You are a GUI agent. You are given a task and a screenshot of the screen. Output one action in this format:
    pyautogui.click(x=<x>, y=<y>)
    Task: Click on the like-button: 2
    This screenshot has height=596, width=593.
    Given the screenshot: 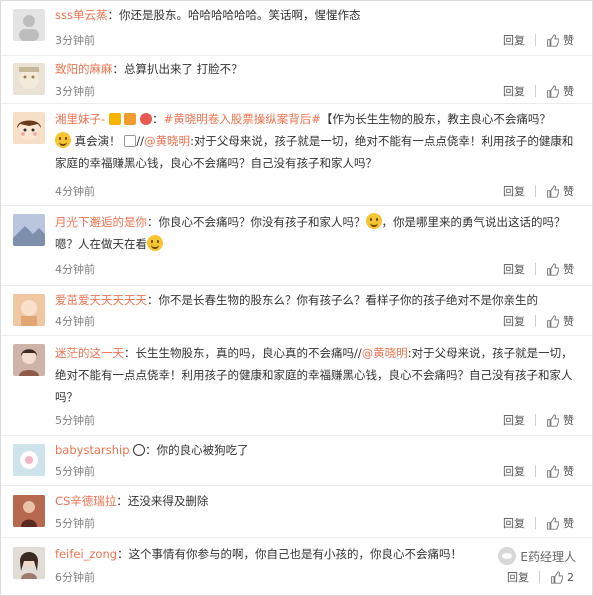 What is the action you would take?
    pyautogui.click(x=562, y=577)
    